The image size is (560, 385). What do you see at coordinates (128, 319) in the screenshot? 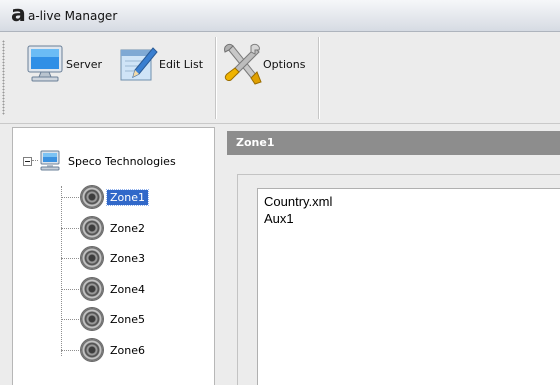
I see `tree-item-label: Zone5` at bounding box center [128, 319].